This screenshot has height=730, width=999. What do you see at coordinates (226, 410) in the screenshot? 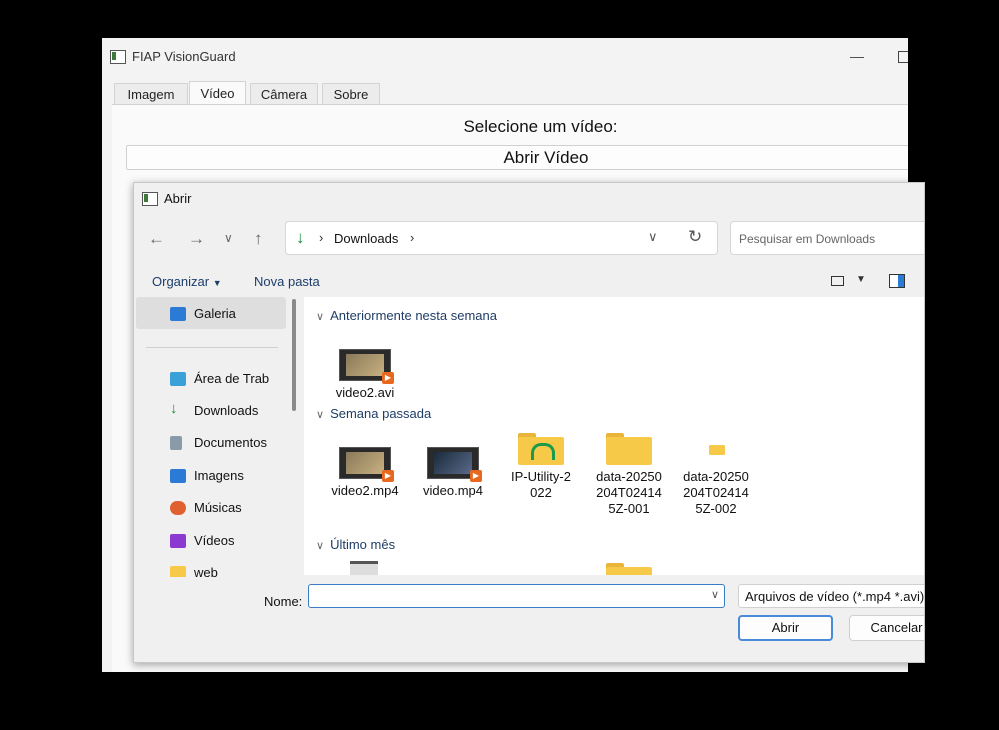
I see `sidebar-item-label: Downloads` at bounding box center [226, 410].